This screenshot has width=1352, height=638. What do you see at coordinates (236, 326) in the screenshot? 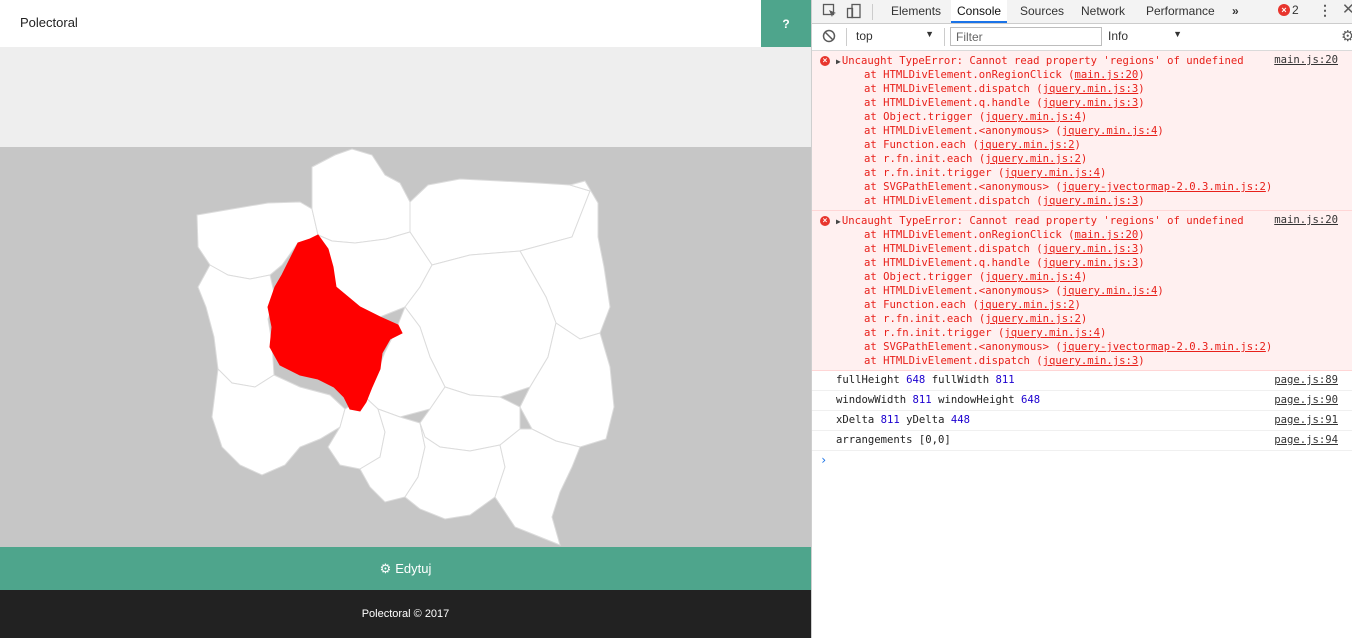
I see `region-lubuskie` at bounding box center [236, 326].